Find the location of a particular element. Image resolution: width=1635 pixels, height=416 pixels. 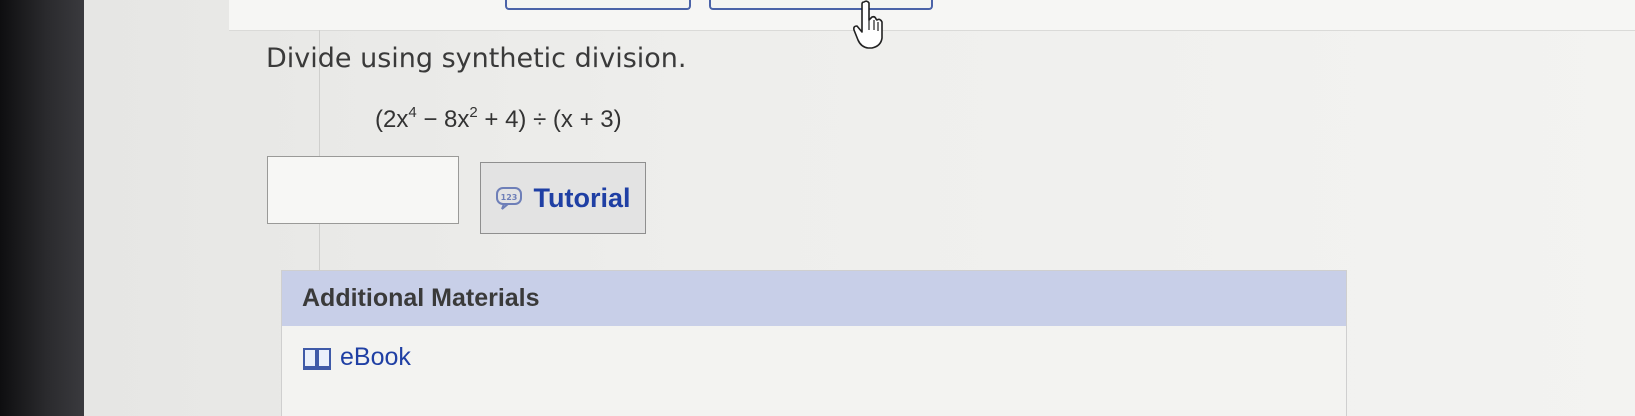

ebook-label: eBook is located at coordinates (375, 357).